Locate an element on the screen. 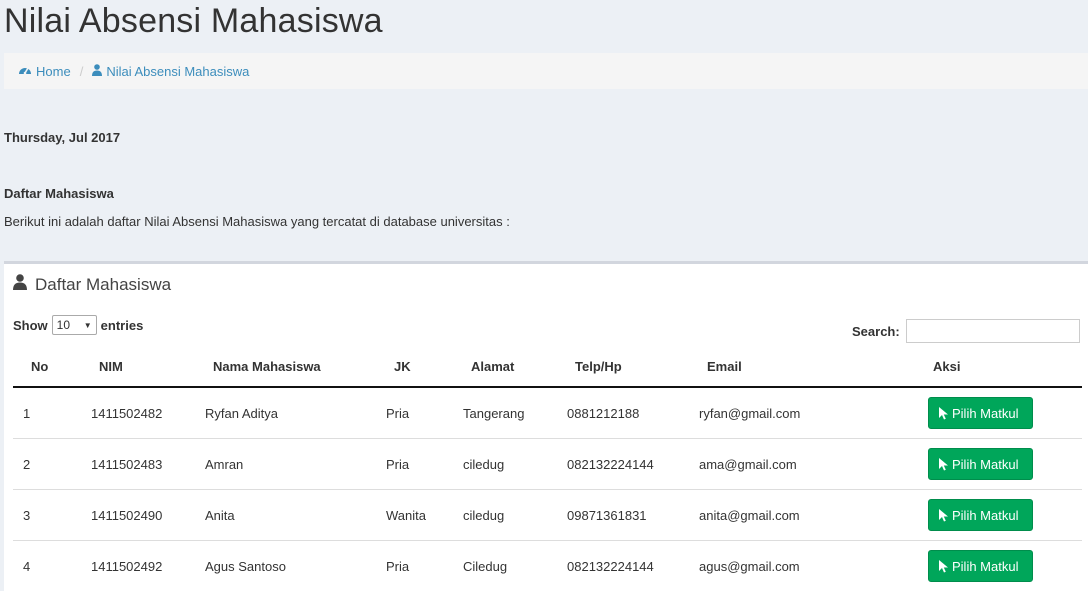 The width and height of the screenshot is (1088, 591). search-control: Search: is located at coordinates (966, 331).